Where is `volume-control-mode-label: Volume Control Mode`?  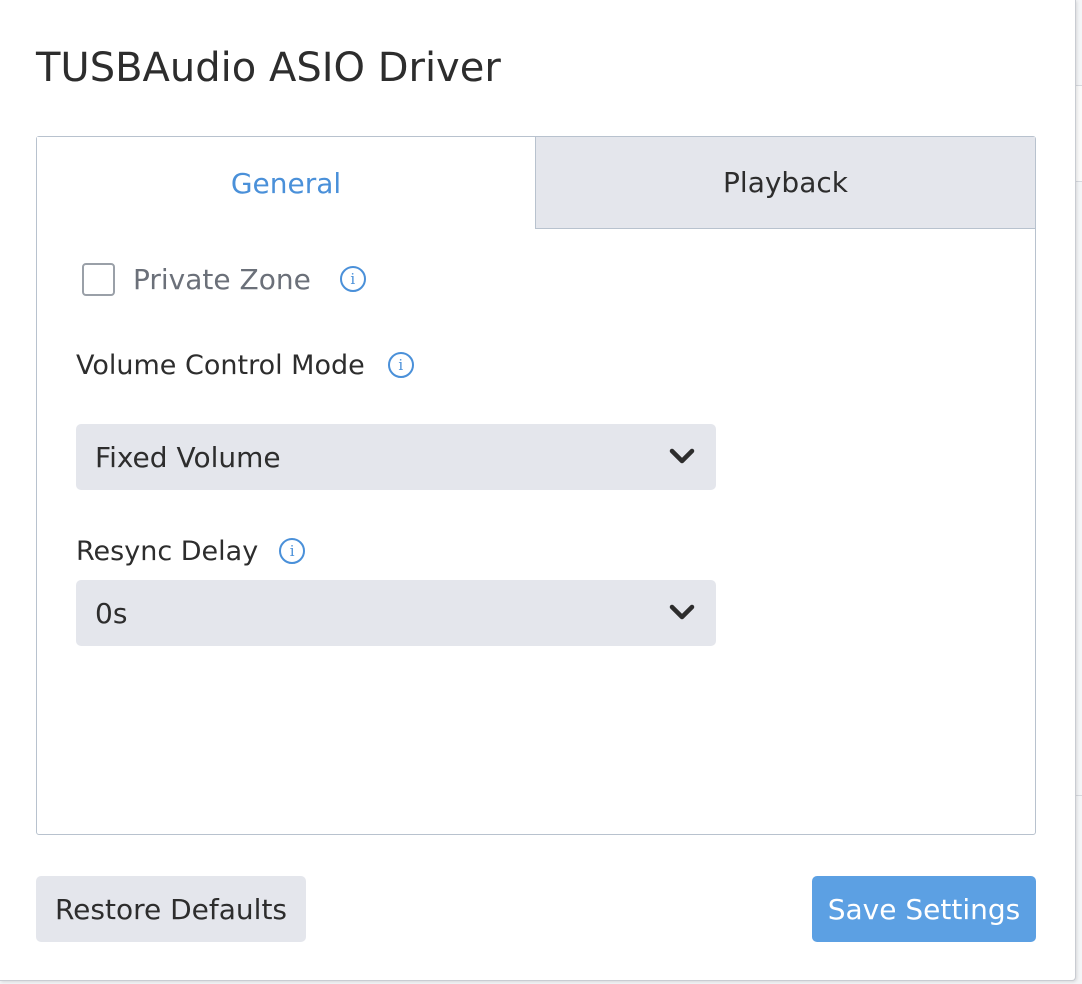
volume-control-mode-label: Volume Control Mode is located at coordinates (220, 365).